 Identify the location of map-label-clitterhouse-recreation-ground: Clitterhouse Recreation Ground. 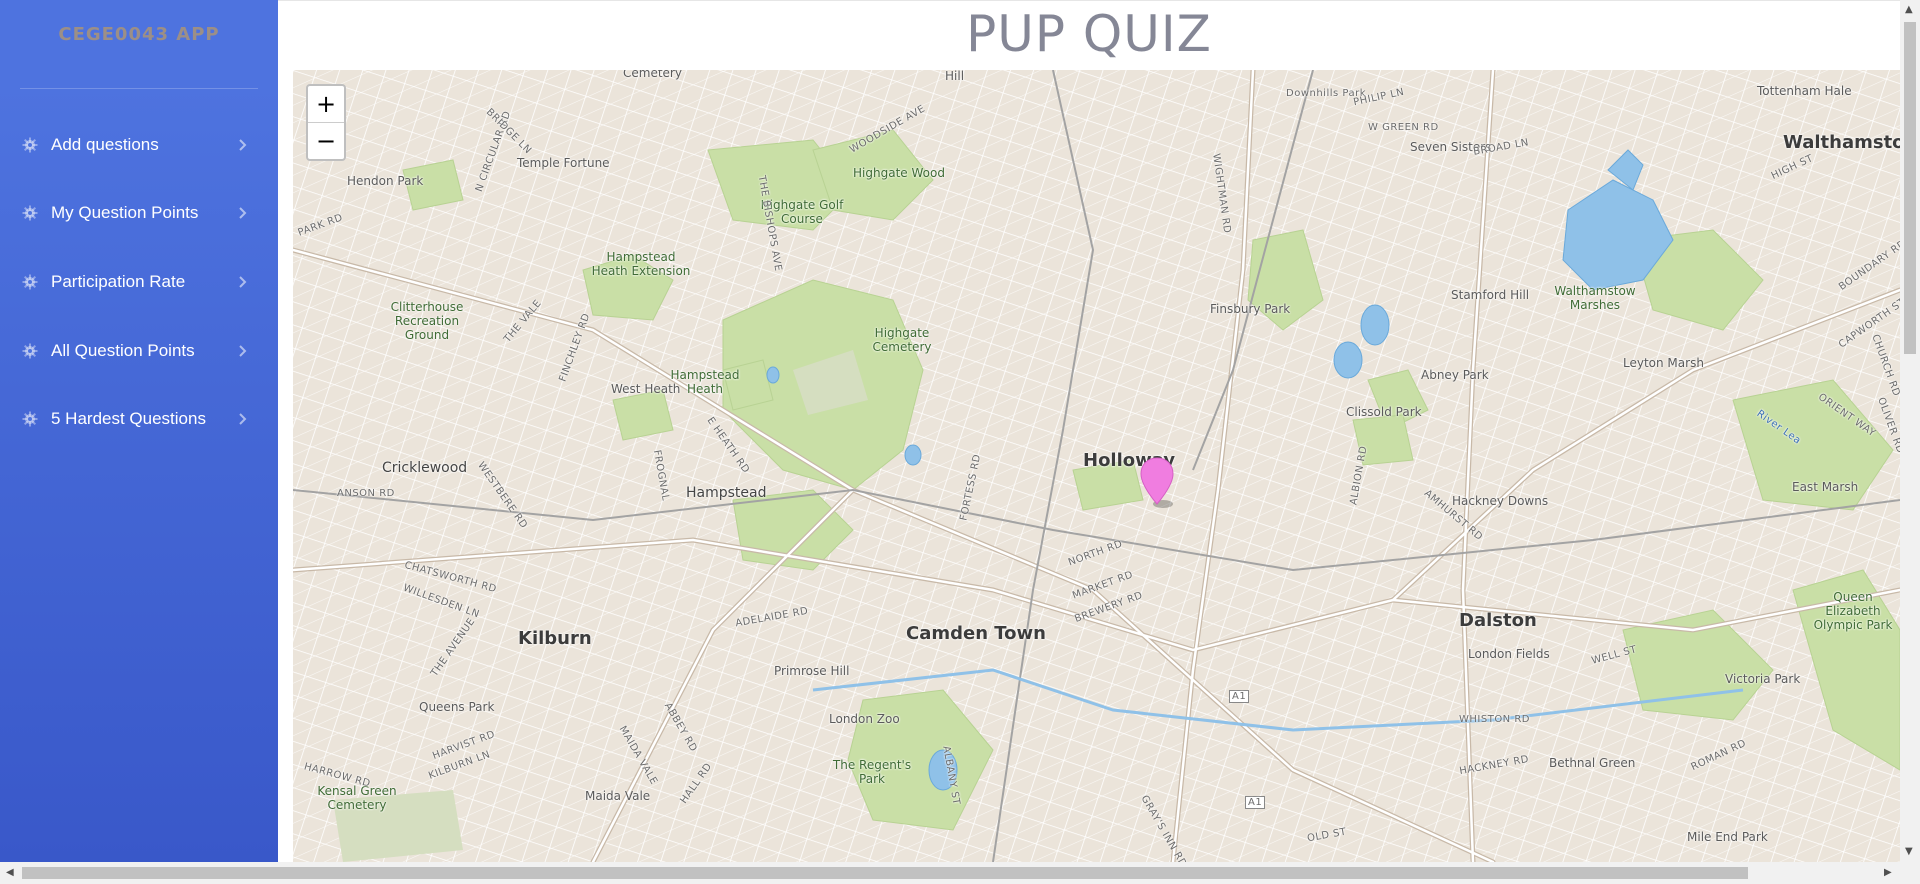
(427, 321).